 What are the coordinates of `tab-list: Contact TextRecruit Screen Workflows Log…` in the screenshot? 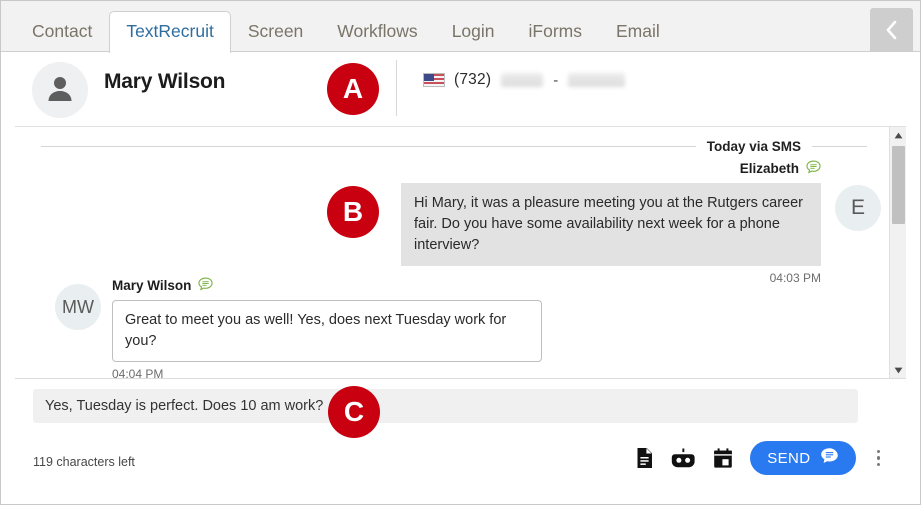 It's located at (346, 32).